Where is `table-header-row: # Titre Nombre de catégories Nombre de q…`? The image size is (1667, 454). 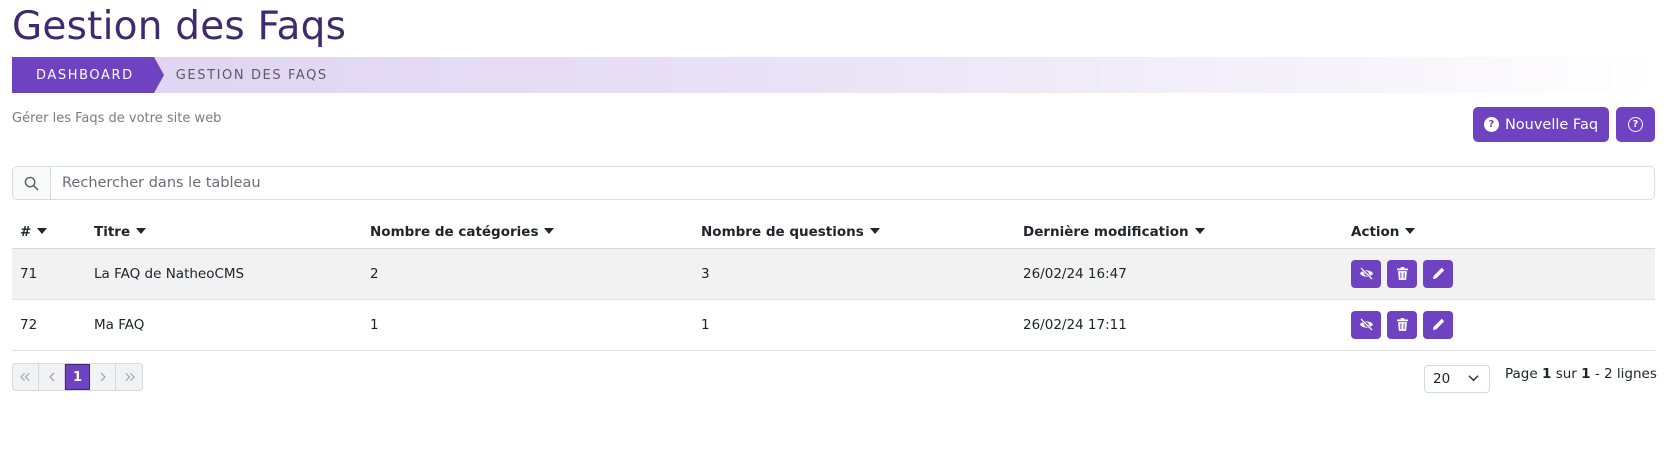 table-header-row: # Titre Nombre de catégories Nombre de q… is located at coordinates (833, 233).